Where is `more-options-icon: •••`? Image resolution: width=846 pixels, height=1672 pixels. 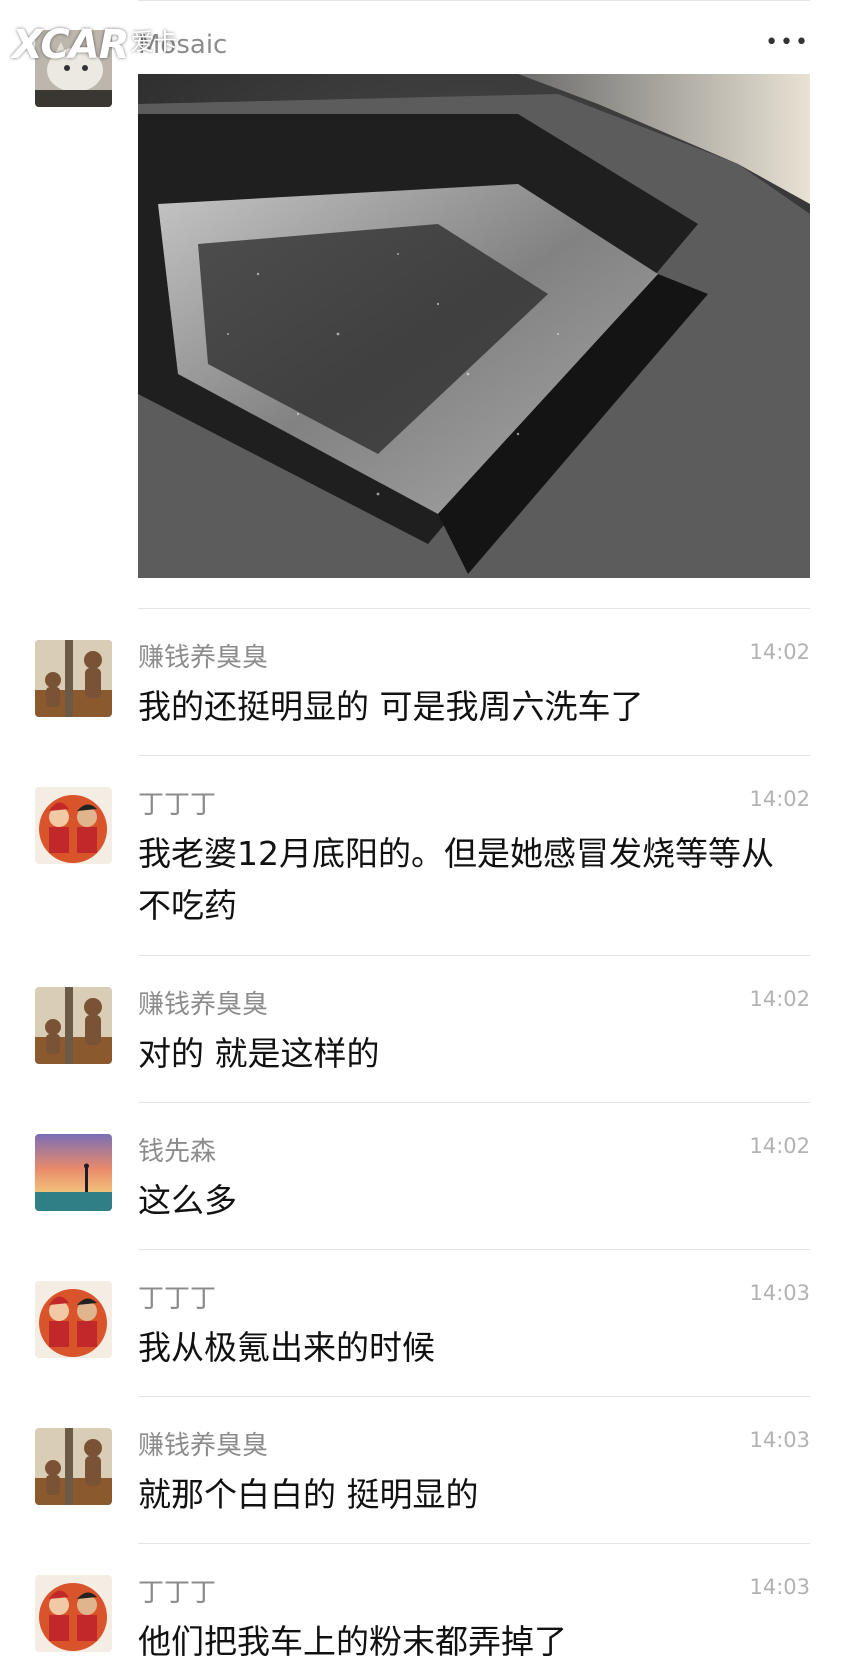 more-options-icon: ••• is located at coordinates (787, 42).